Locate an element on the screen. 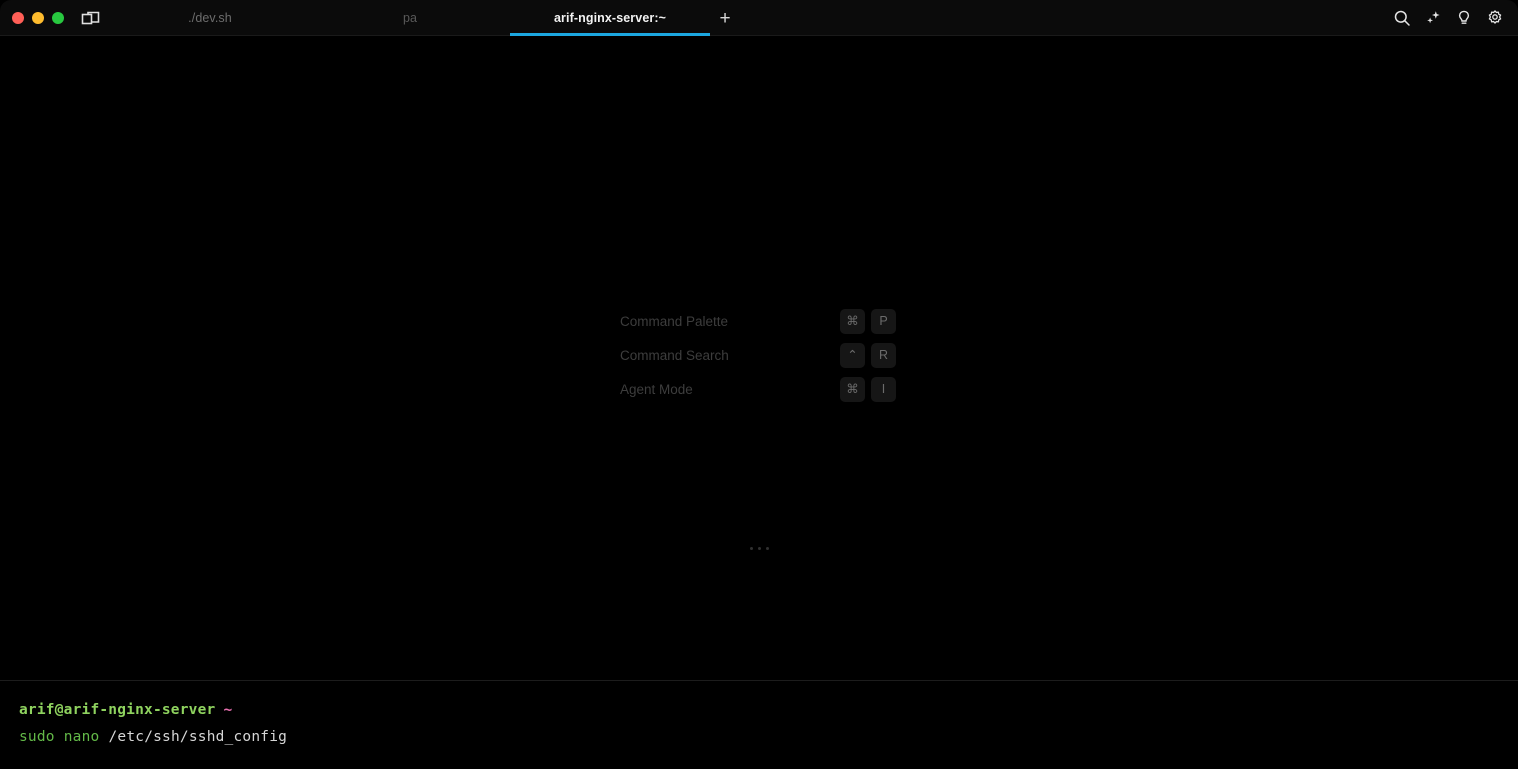  tab-label: pa is located at coordinates (410, 18).